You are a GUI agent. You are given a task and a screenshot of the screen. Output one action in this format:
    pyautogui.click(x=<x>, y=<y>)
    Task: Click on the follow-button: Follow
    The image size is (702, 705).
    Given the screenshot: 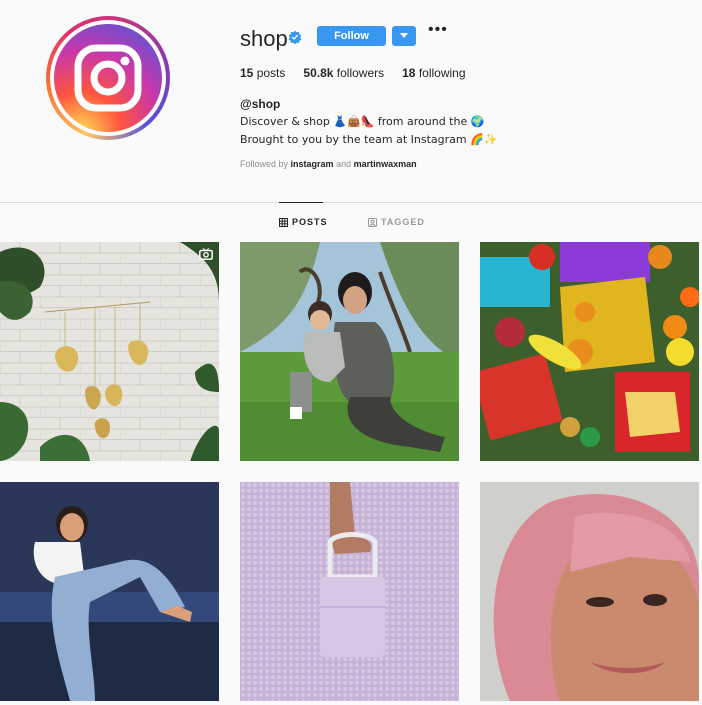 What is the action you would take?
    pyautogui.click(x=351, y=36)
    